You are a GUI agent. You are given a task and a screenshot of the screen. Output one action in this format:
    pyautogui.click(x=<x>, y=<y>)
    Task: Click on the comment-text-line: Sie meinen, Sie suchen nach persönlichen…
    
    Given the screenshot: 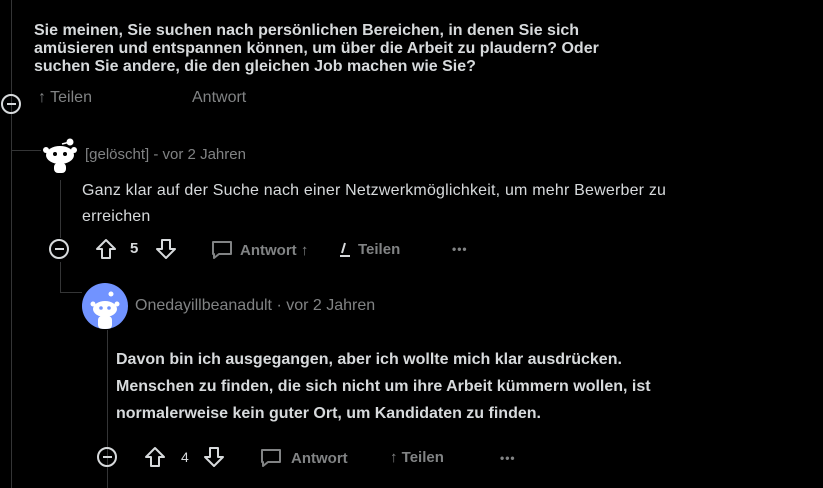 What is the action you would take?
    pyautogui.click(x=307, y=30)
    